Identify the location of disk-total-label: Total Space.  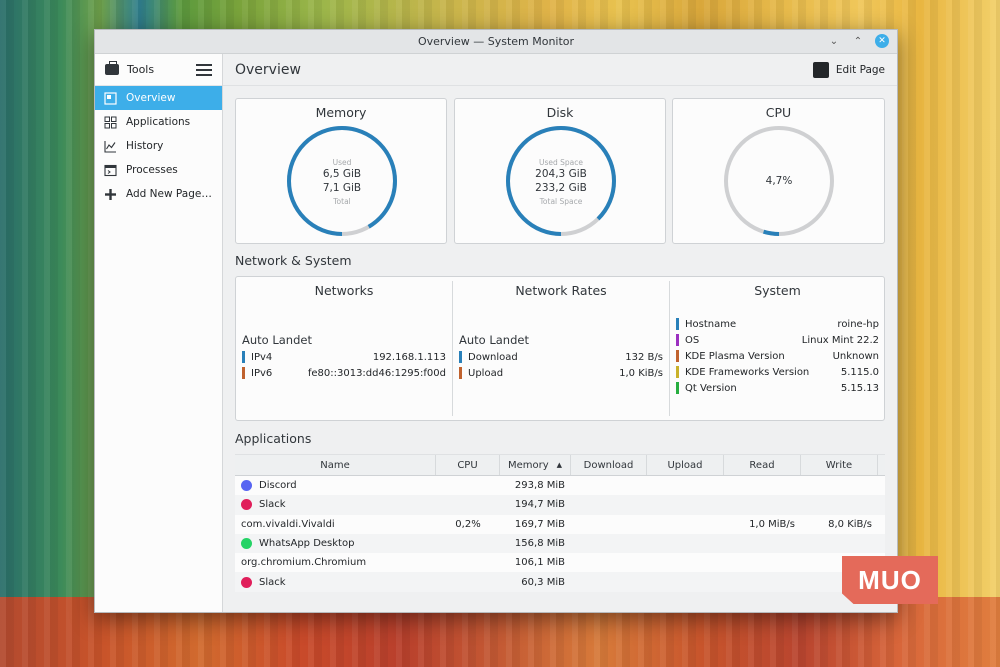
(561, 201).